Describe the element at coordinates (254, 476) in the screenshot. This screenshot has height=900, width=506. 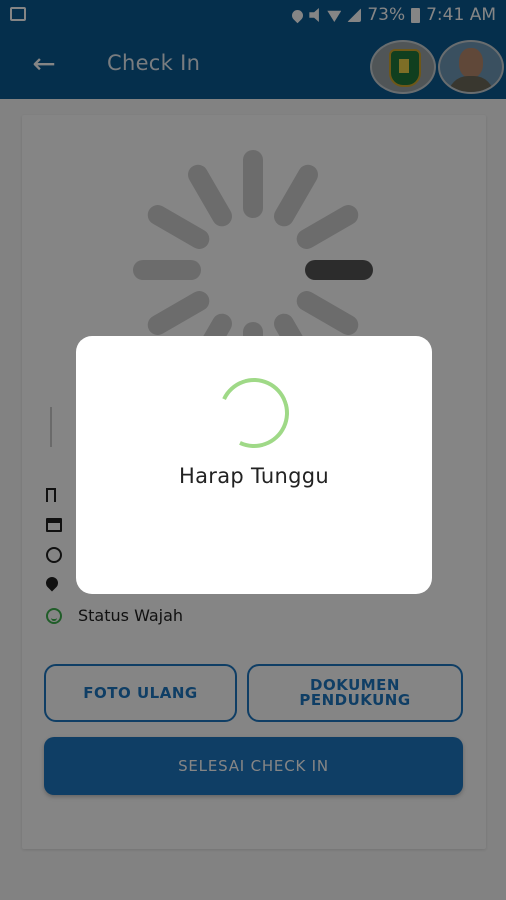
I see `loading-message: Harap Tunggu` at that location.